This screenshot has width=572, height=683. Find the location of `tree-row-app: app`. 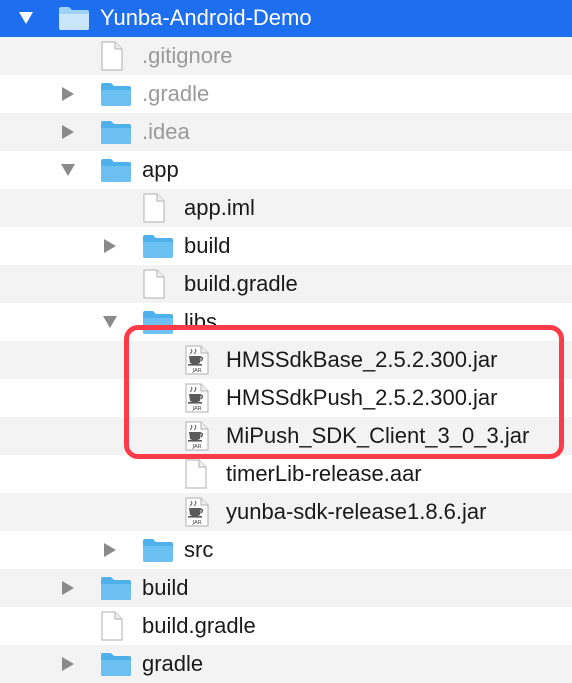

tree-row-app: app is located at coordinates (286, 170).